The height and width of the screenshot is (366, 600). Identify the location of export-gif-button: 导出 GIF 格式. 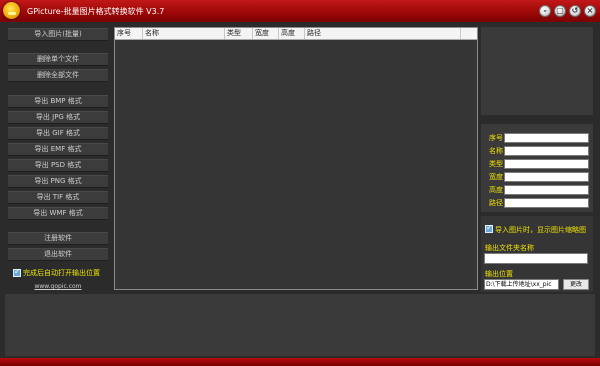
(58, 133).